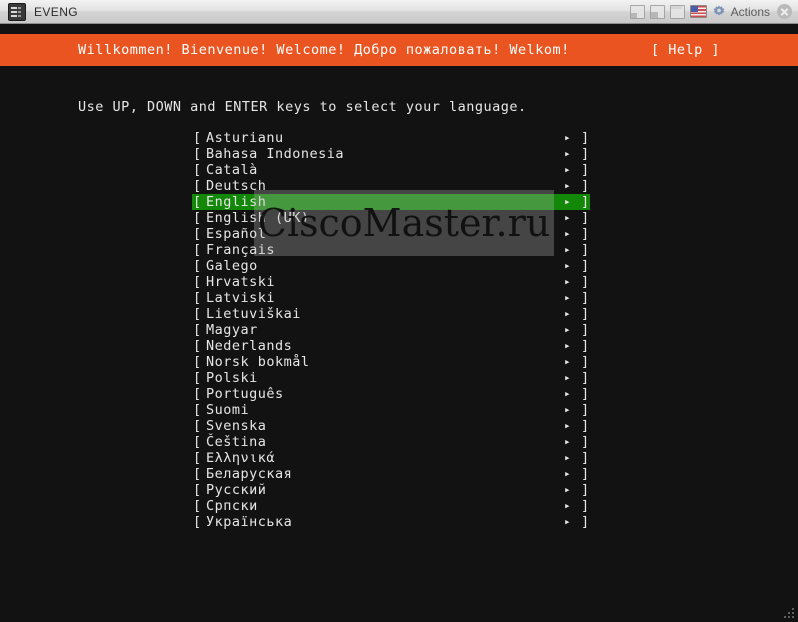  Describe the element at coordinates (232, 506) in the screenshot. I see `language-label: Српски` at that location.